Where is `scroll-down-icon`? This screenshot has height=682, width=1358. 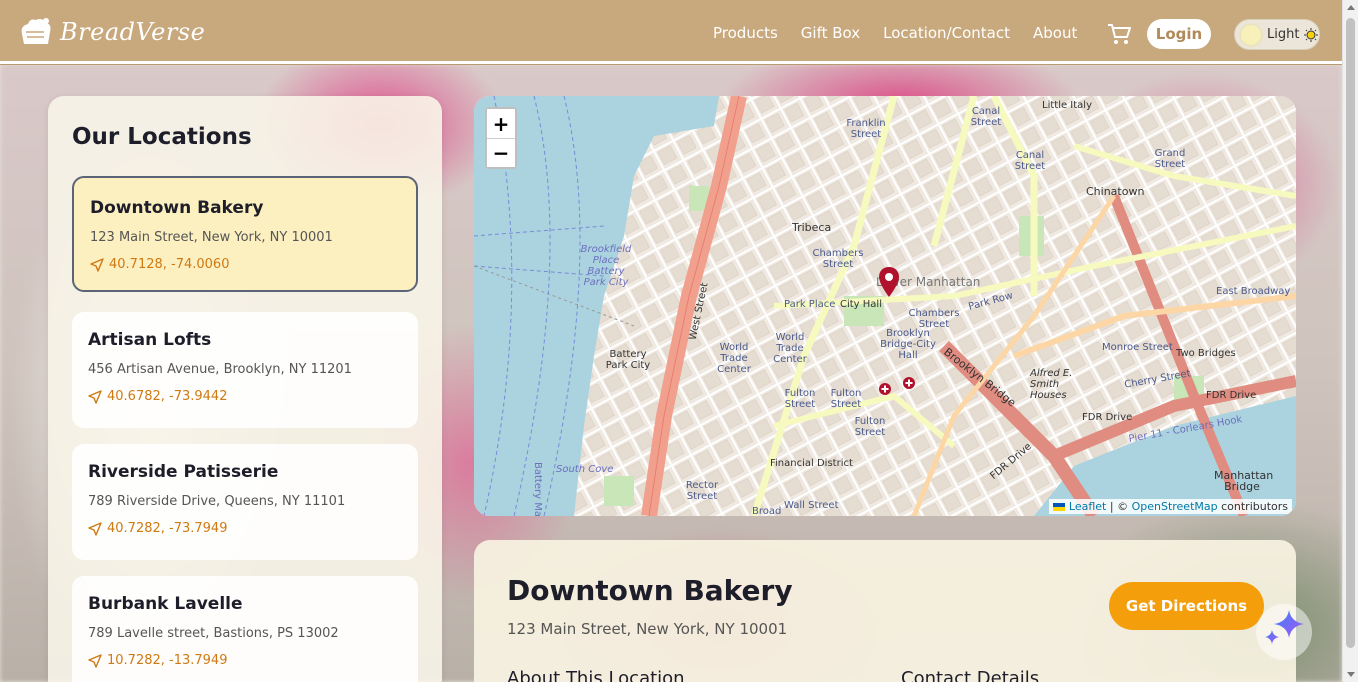
scroll-down-icon is located at coordinates (1351, 674).